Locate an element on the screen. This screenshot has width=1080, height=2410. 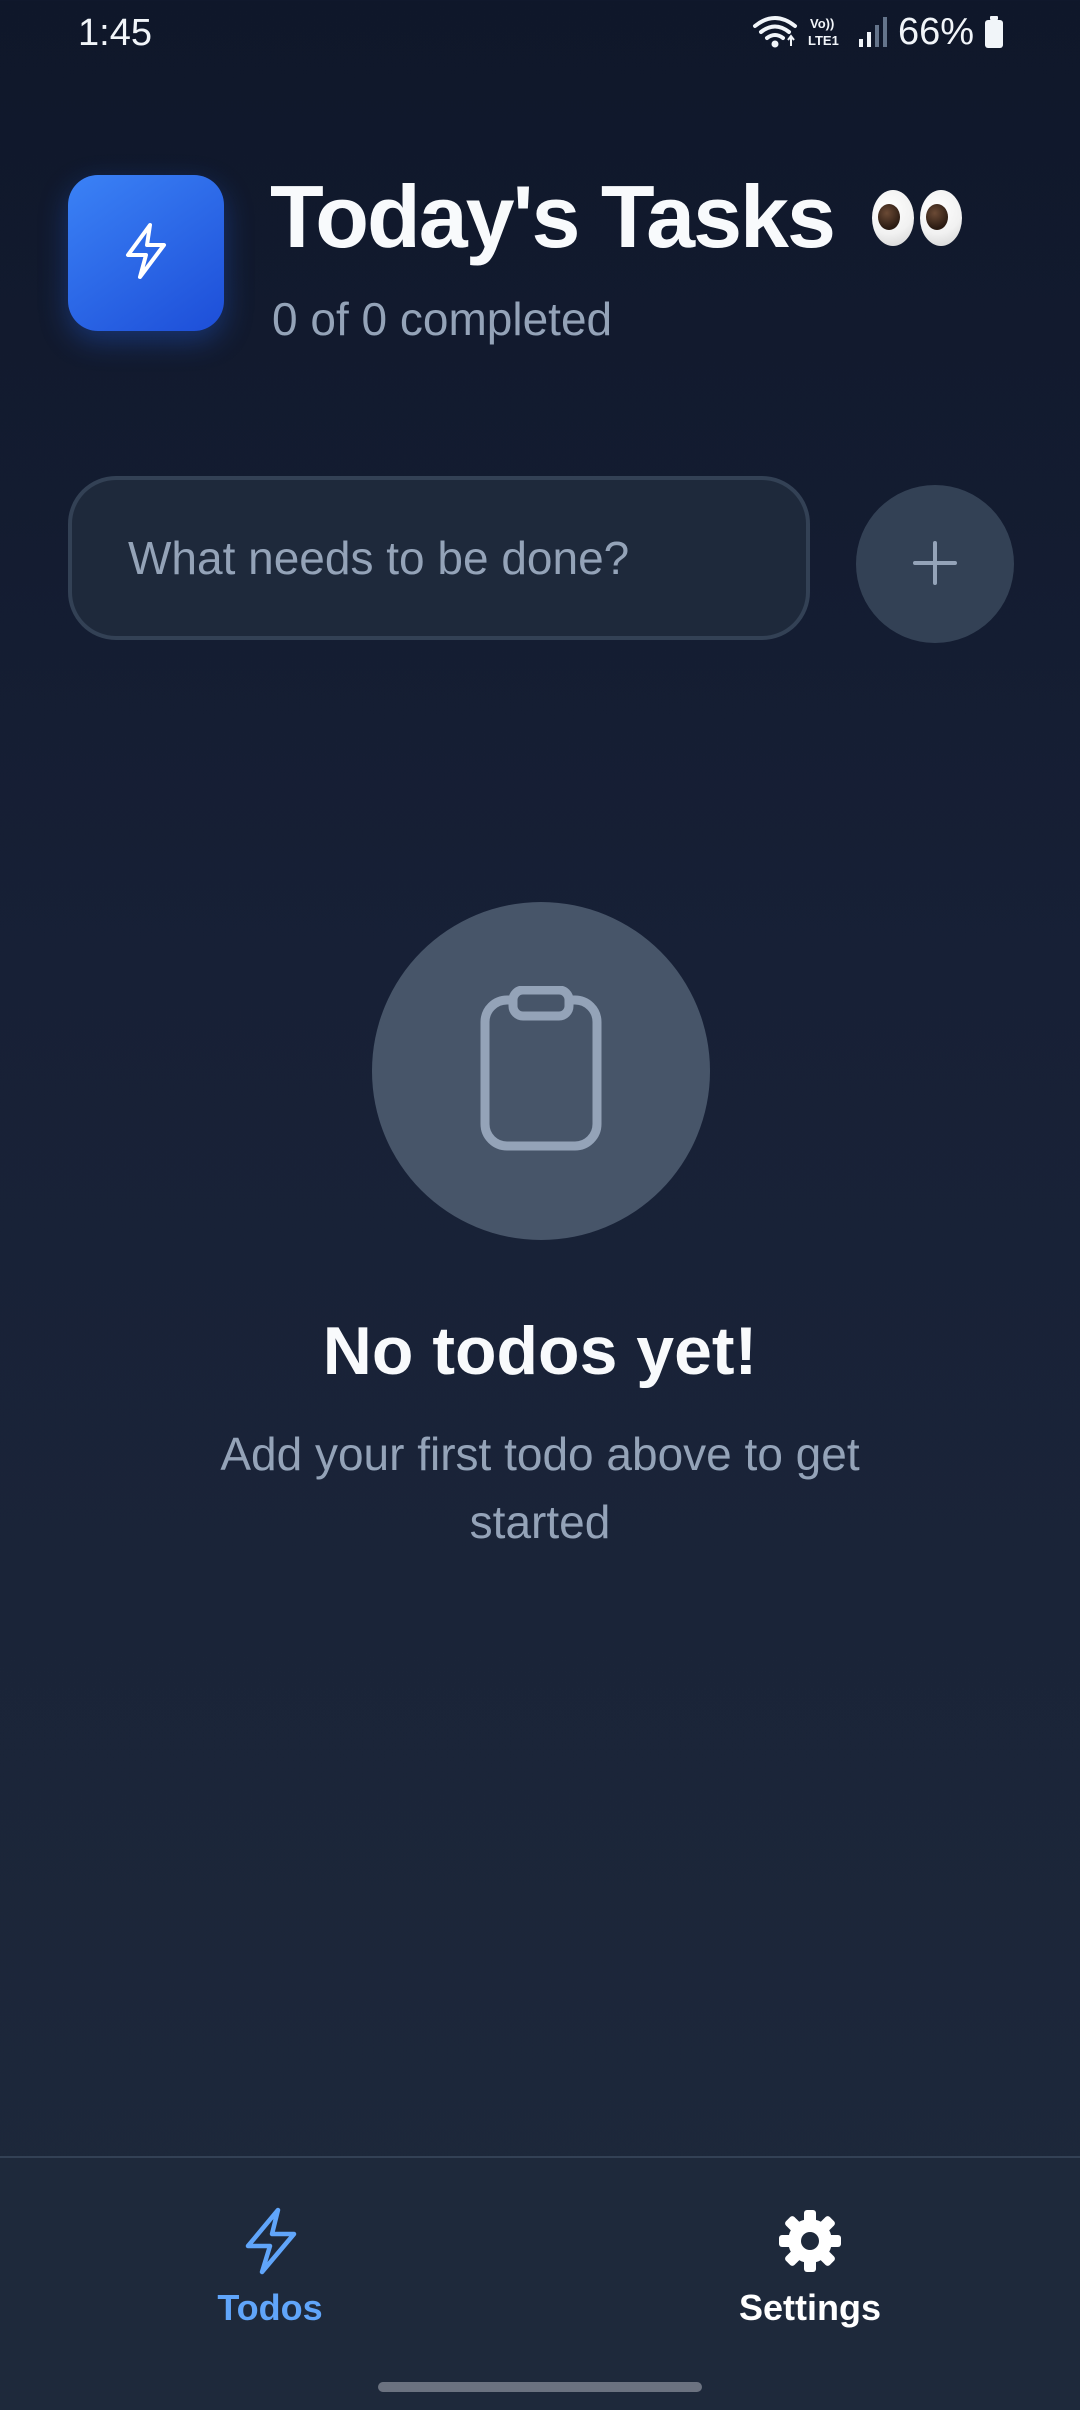
wifi-icon is located at coordinates (775, 32).